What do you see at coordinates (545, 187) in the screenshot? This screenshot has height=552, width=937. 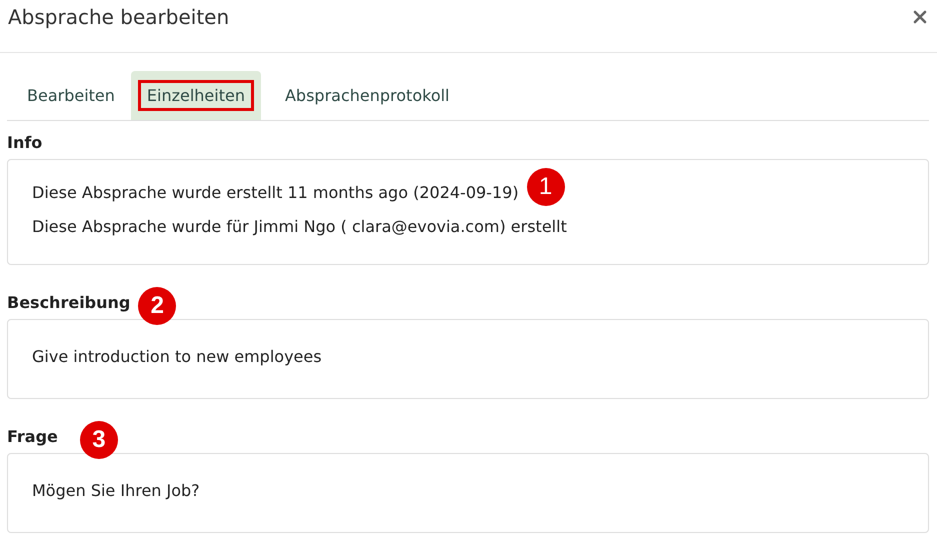 I see `number-marker: 1` at bounding box center [545, 187].